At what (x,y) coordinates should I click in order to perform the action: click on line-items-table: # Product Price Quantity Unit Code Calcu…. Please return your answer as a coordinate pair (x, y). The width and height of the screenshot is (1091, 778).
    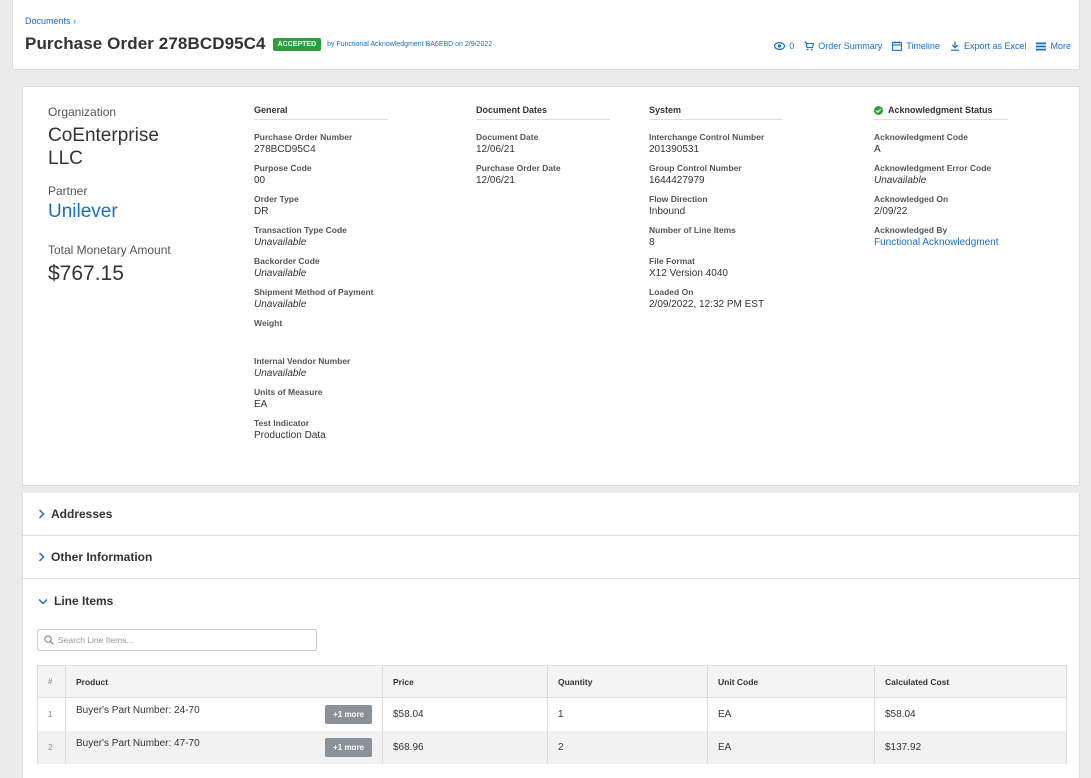
    Looking at the image, I should click on (552, 714).